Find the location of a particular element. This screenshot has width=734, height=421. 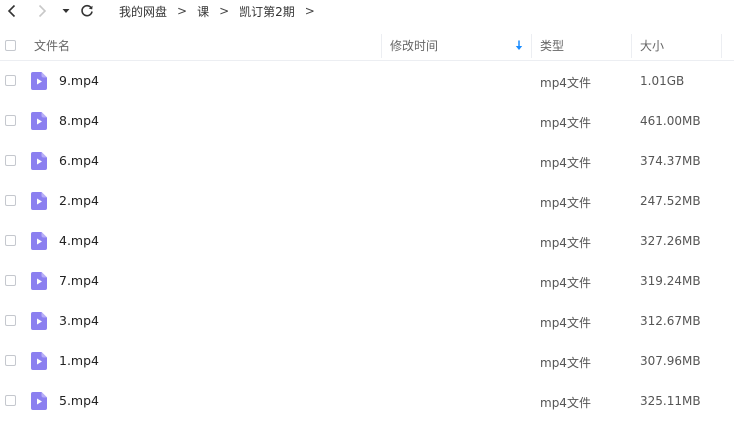

file-row: 7.mp4 mp4文件 319.24MB is located at coordinates (367, 281).